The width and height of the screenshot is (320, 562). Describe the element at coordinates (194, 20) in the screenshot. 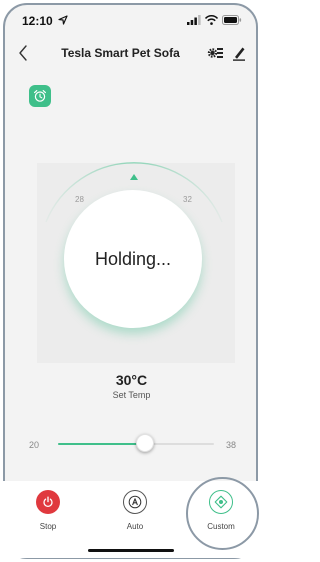

I see `signal-icon` at that location.